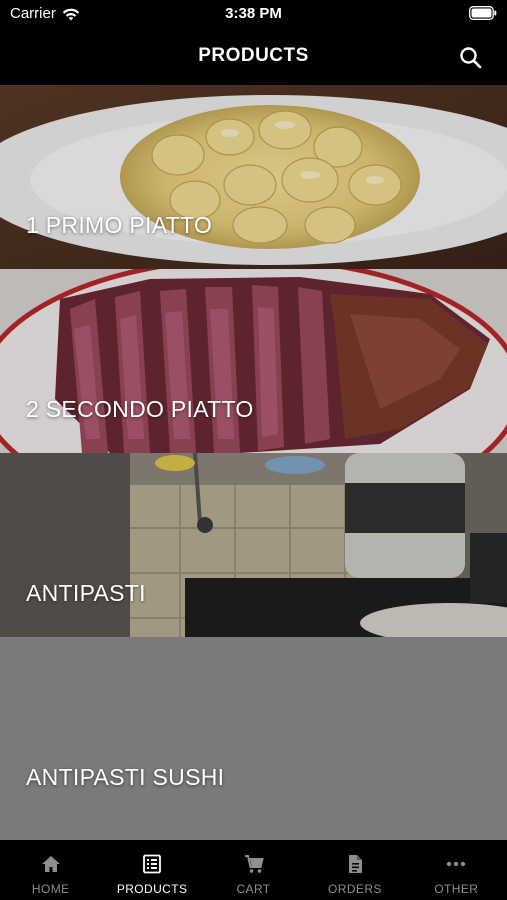  What do you see at coordinates (86, 593) in the screenshot?
I see `category-label: ANTIPASTI` at bounding box center [86, 593].